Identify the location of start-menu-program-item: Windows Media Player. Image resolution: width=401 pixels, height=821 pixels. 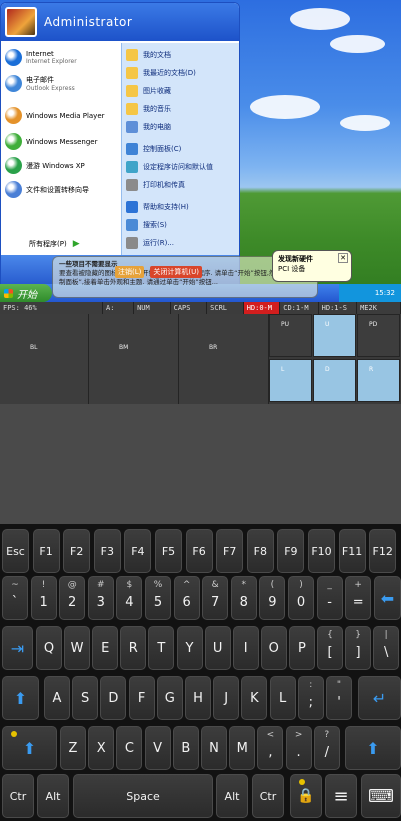
(55, 115).